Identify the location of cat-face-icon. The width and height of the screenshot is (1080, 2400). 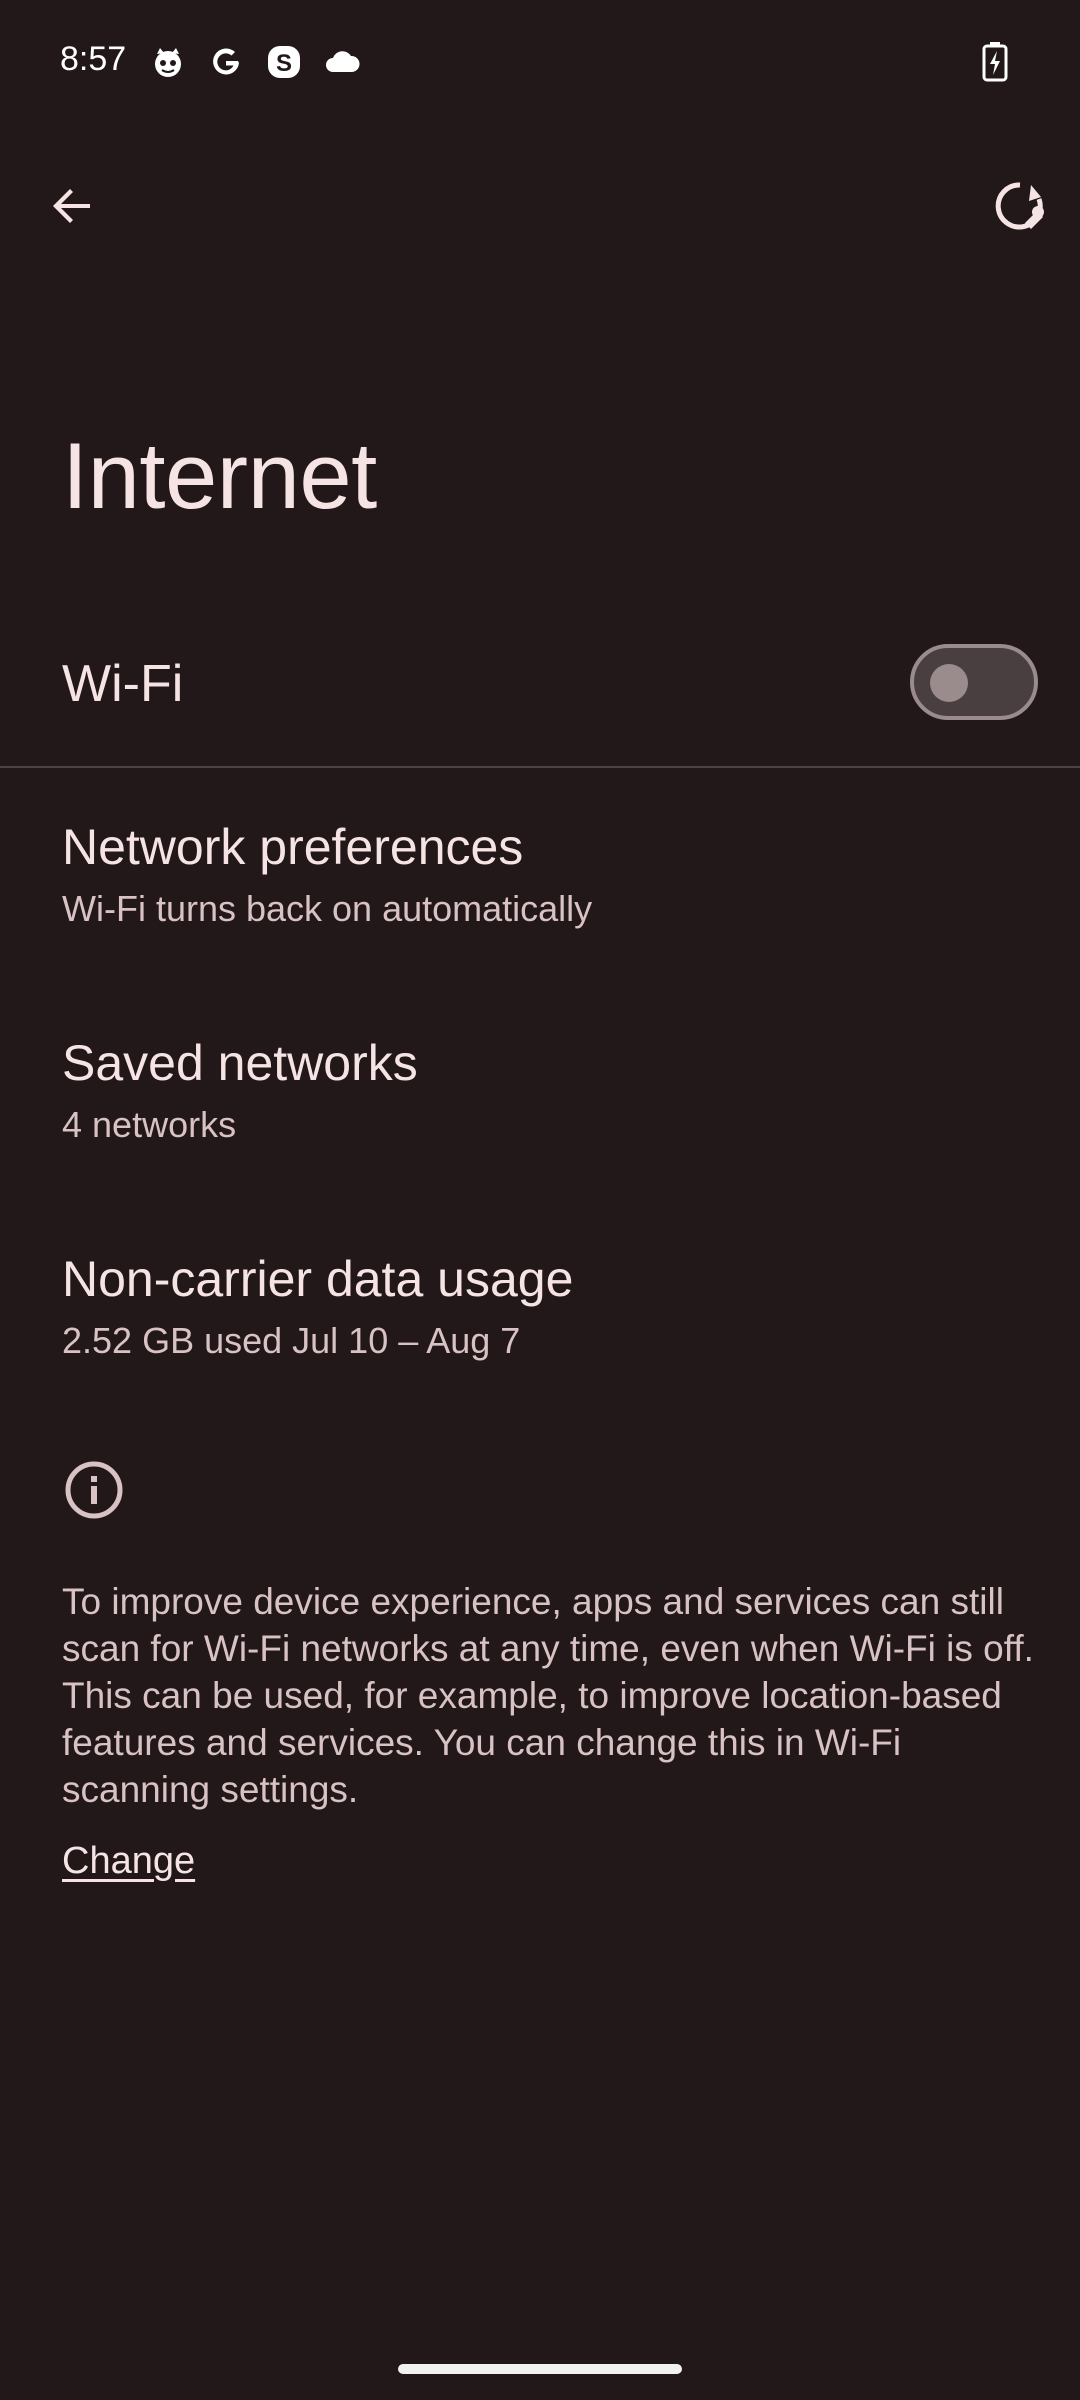
(168, 62).